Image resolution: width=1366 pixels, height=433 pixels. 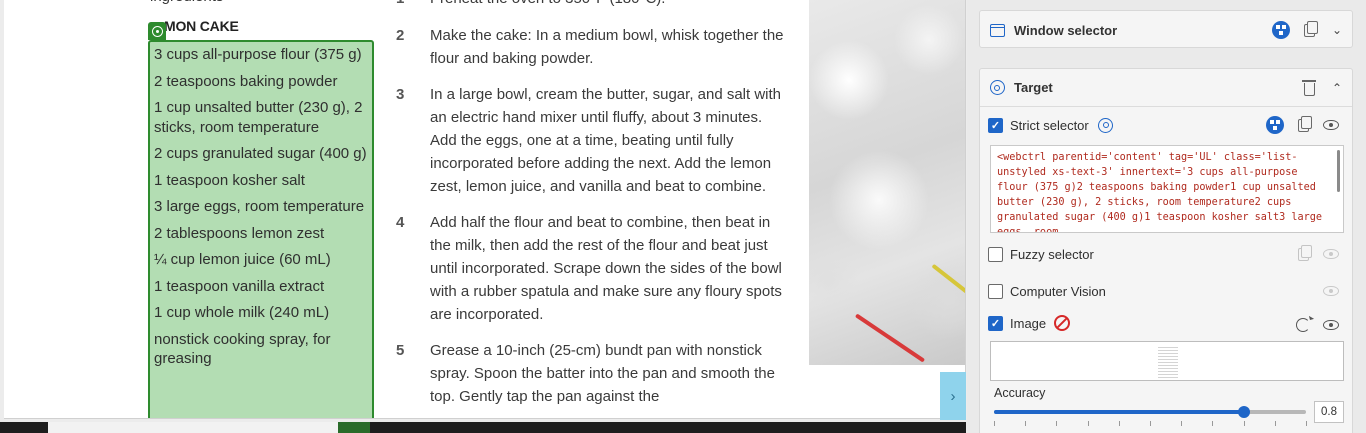 I want to click on target-highlight-badge, so click(x=157, y=31).